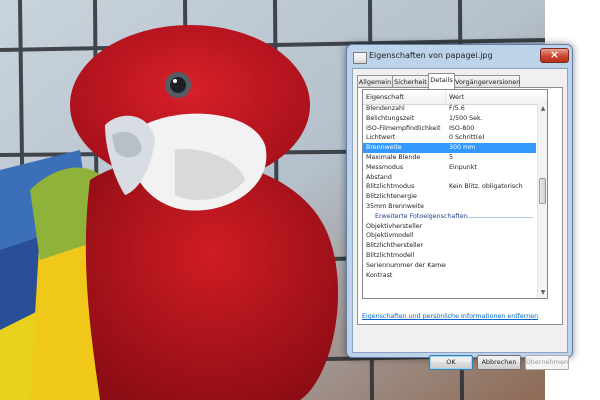 This screenshot has height=400, width=600. I want to click on list-header: Eigenschaft Wert, so click(455, 97).